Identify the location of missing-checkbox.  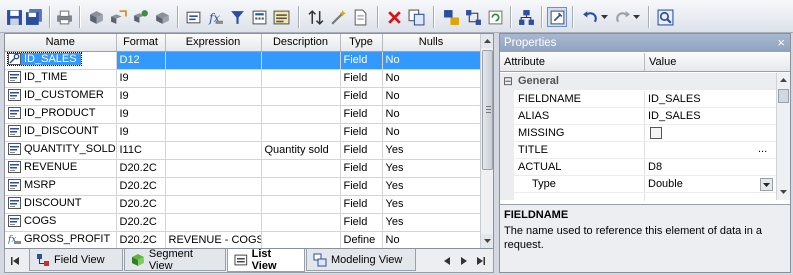
(656, 133).